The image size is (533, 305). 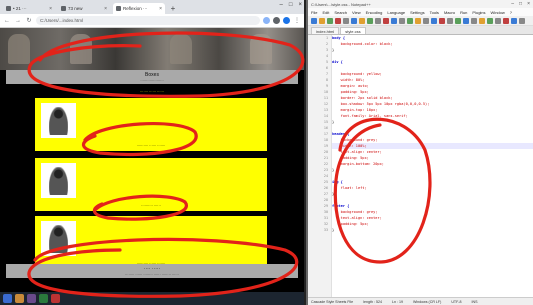 What do you see at coordinates (135, 8) in the screenshot?
I see `tab-label: Reflexion ···` at bounding box center [135, 8].